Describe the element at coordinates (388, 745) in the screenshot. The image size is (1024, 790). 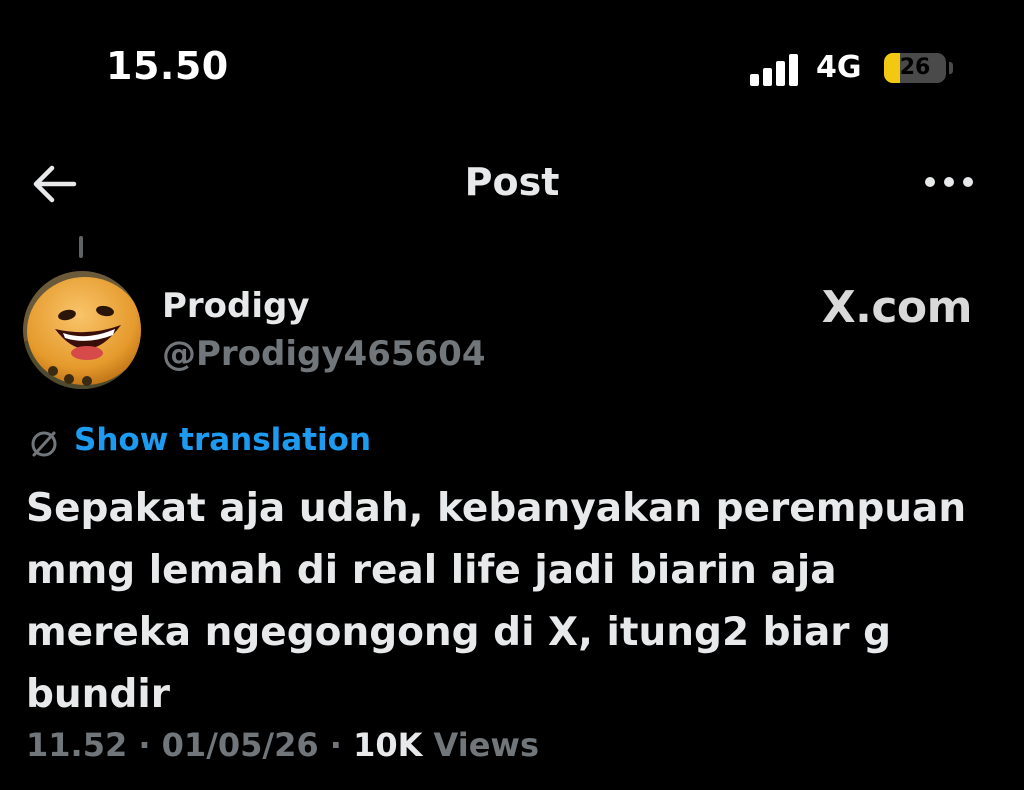
I see `views-count: 10K` at that location.